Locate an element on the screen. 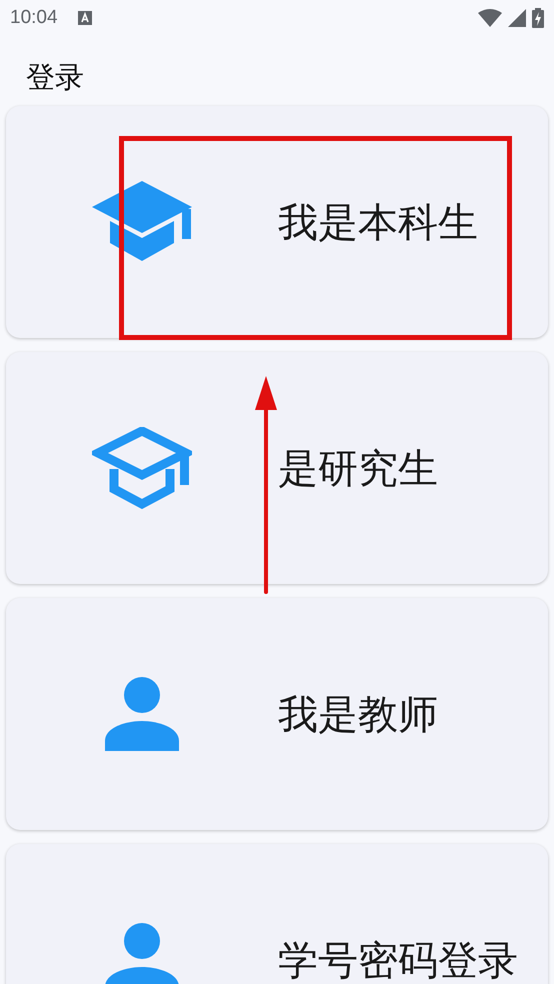 This screenshot has height=984, width=554. status-time: 10:04 is located at coordinates (34, 18).